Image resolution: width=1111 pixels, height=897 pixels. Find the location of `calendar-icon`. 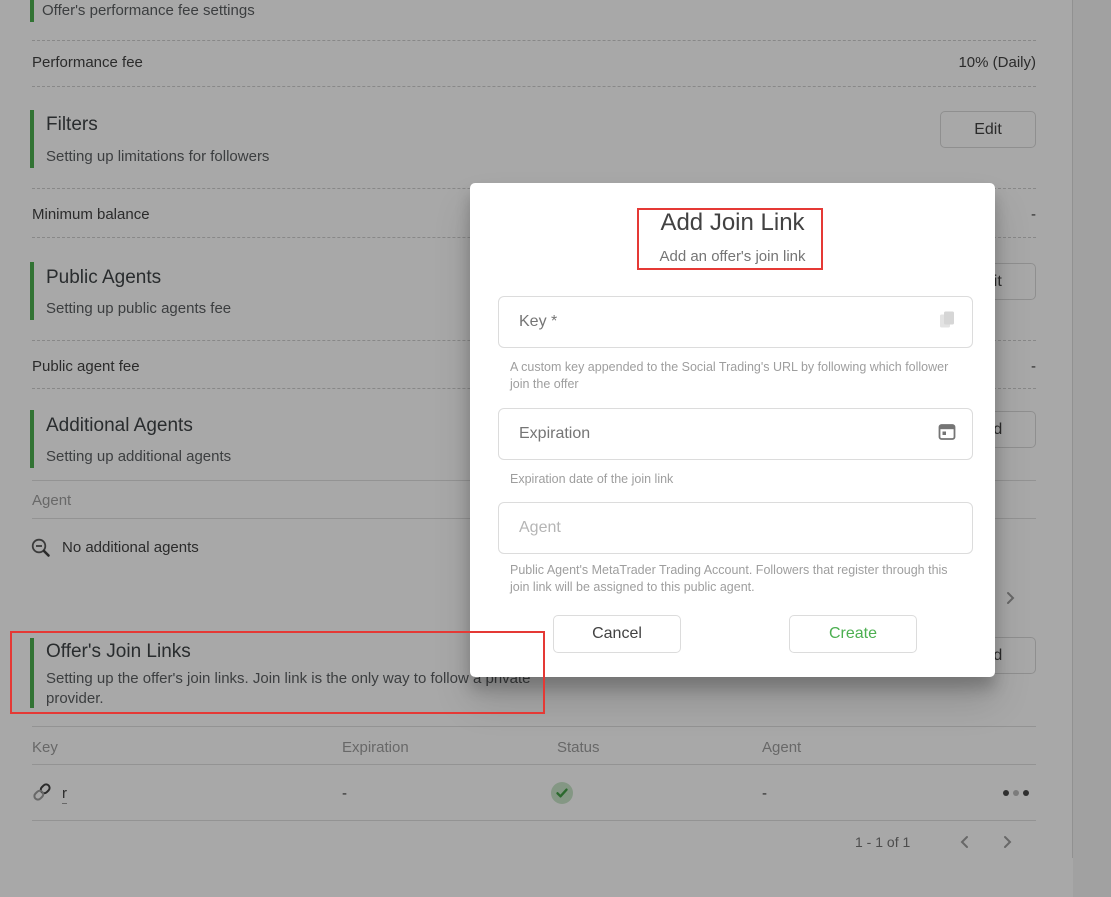

calendar-icon is located at coordinates (947, 434).